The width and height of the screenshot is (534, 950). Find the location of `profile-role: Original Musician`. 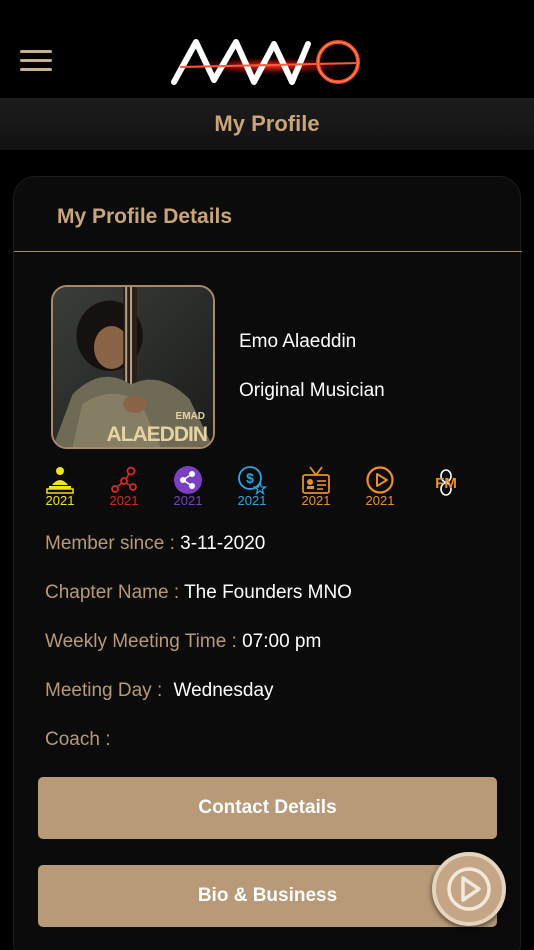

profile-role: Original Musician is located at coordinates (312, 390).